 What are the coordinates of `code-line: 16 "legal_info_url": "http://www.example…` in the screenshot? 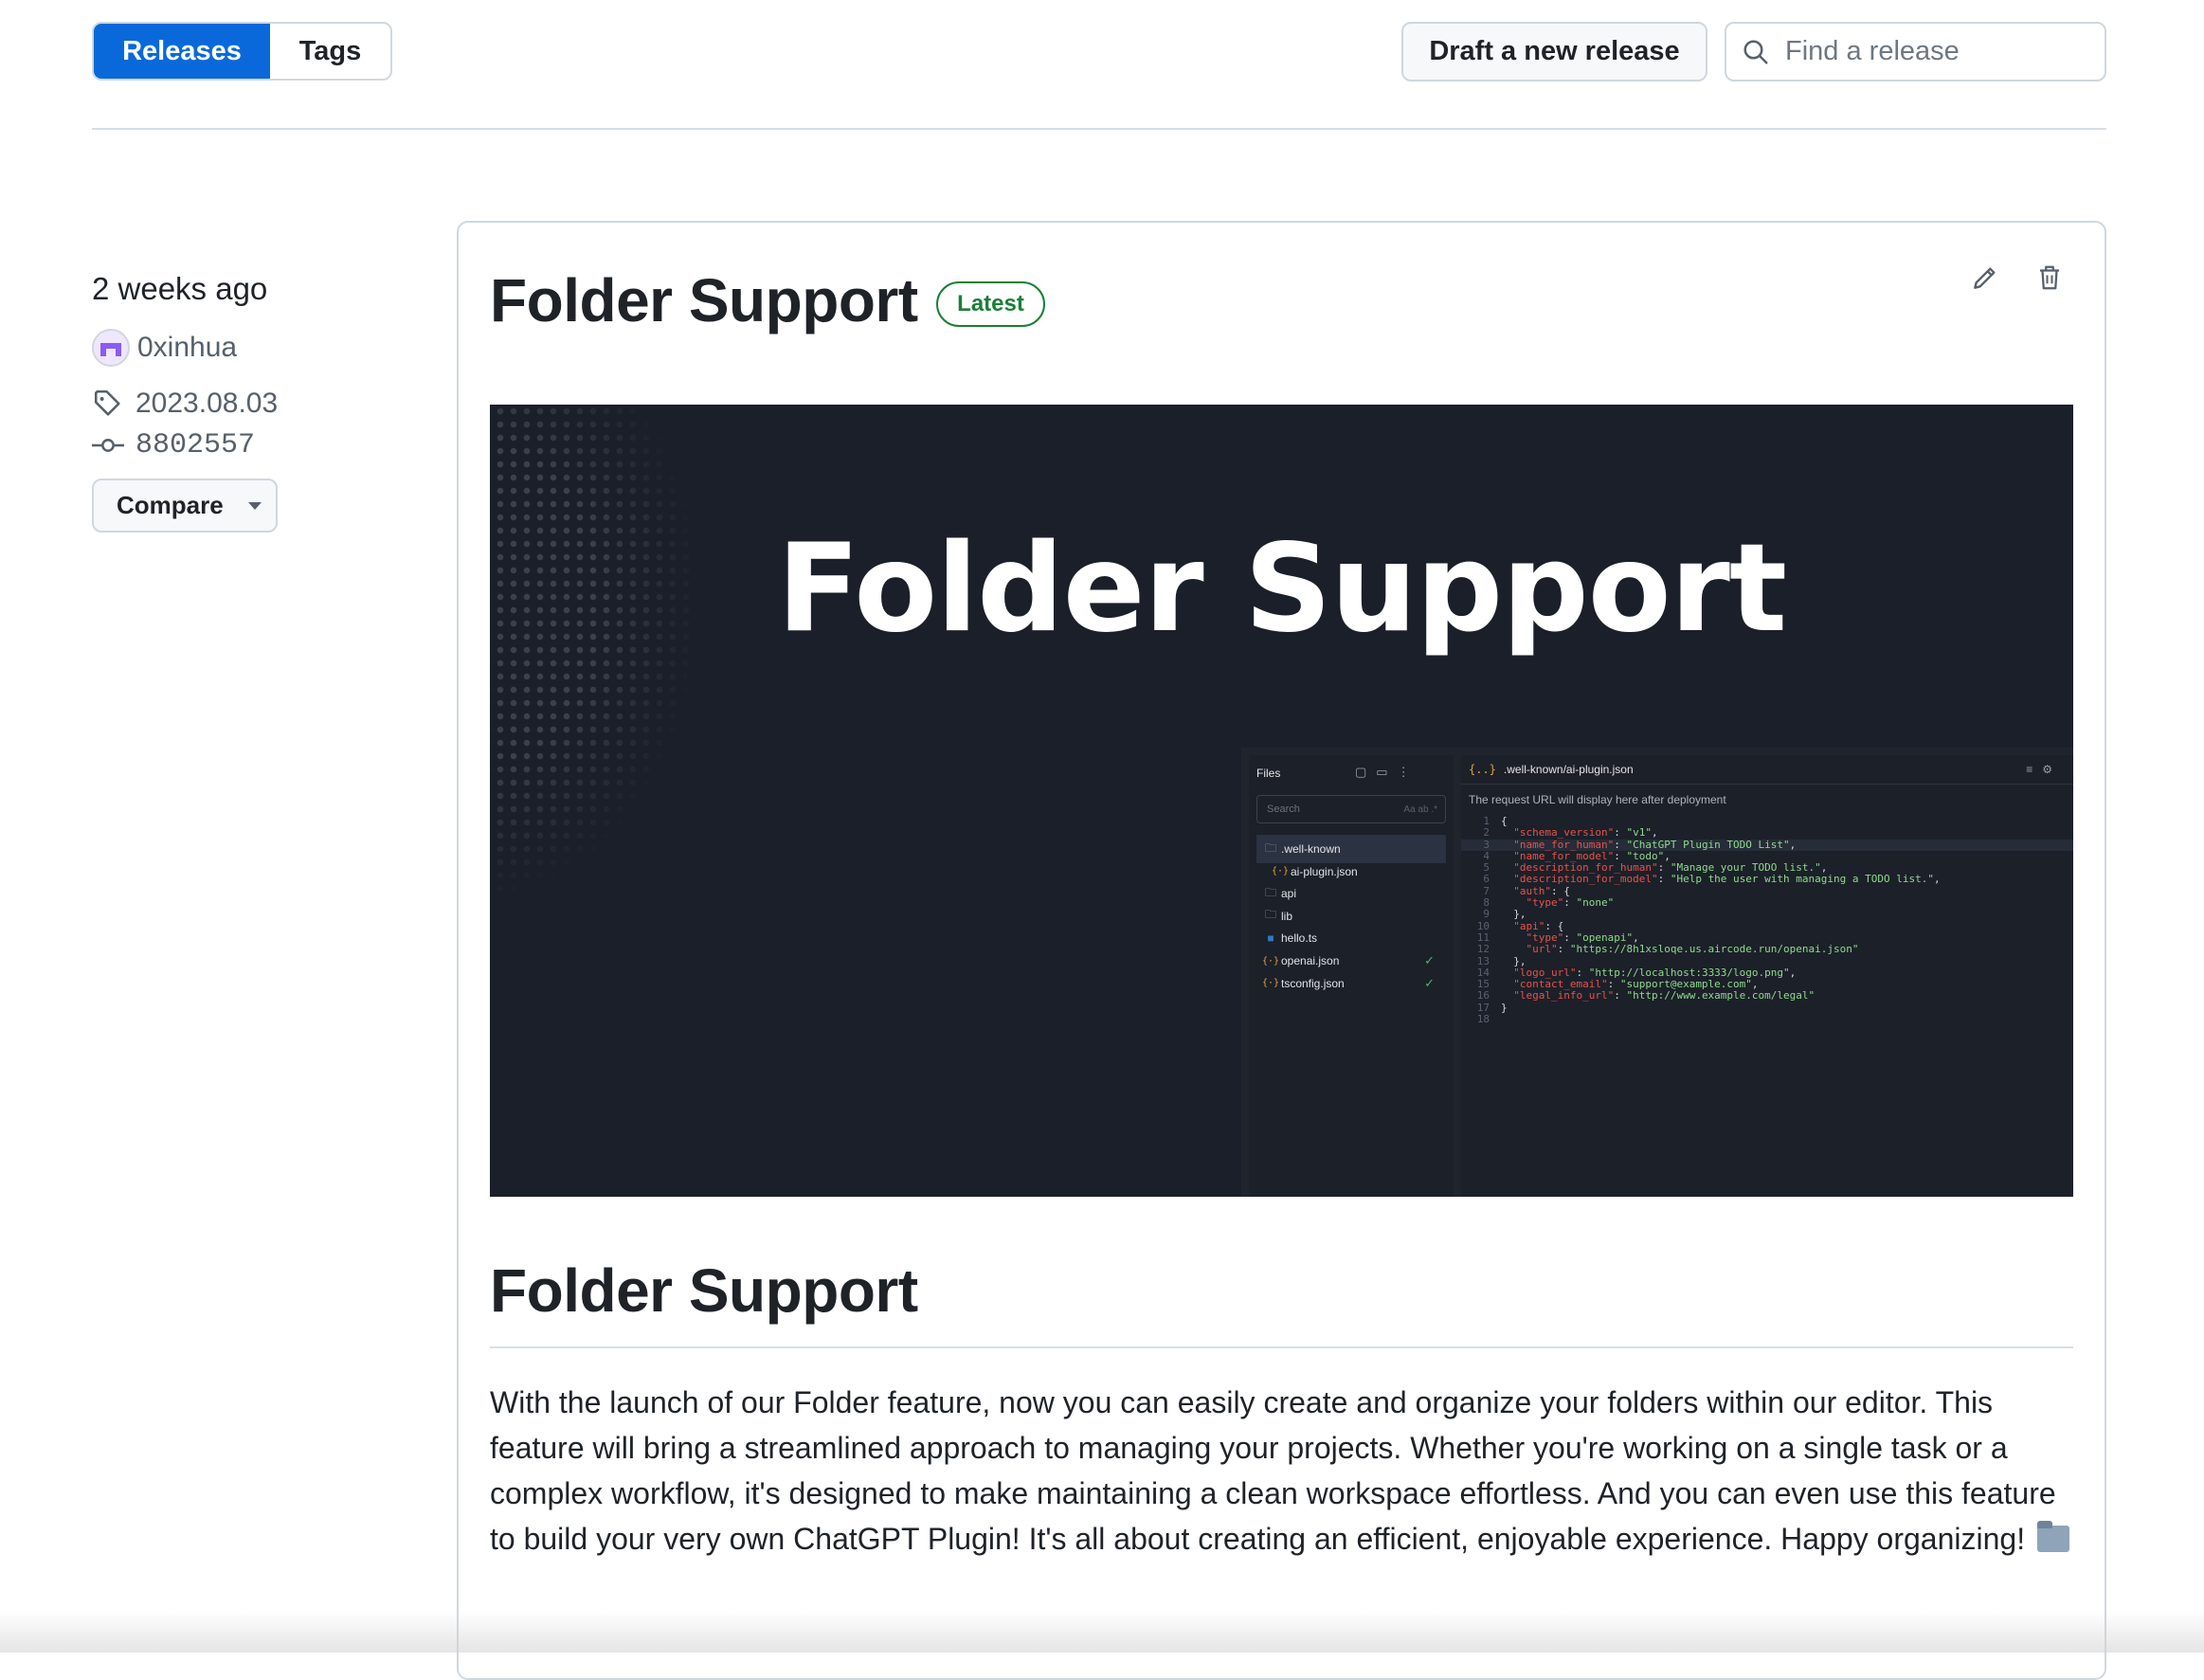 It's located at (1767, 996).